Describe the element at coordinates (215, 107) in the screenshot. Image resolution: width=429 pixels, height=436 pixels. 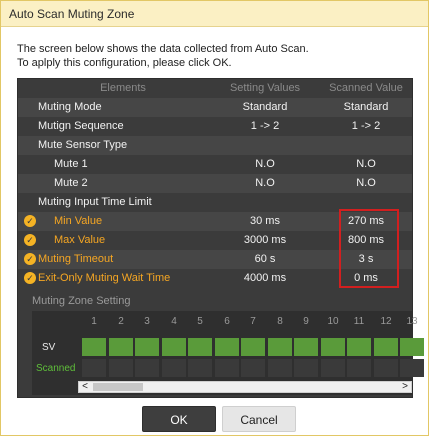
I see `table-row: Muting Mode Standard Standard` at that location.